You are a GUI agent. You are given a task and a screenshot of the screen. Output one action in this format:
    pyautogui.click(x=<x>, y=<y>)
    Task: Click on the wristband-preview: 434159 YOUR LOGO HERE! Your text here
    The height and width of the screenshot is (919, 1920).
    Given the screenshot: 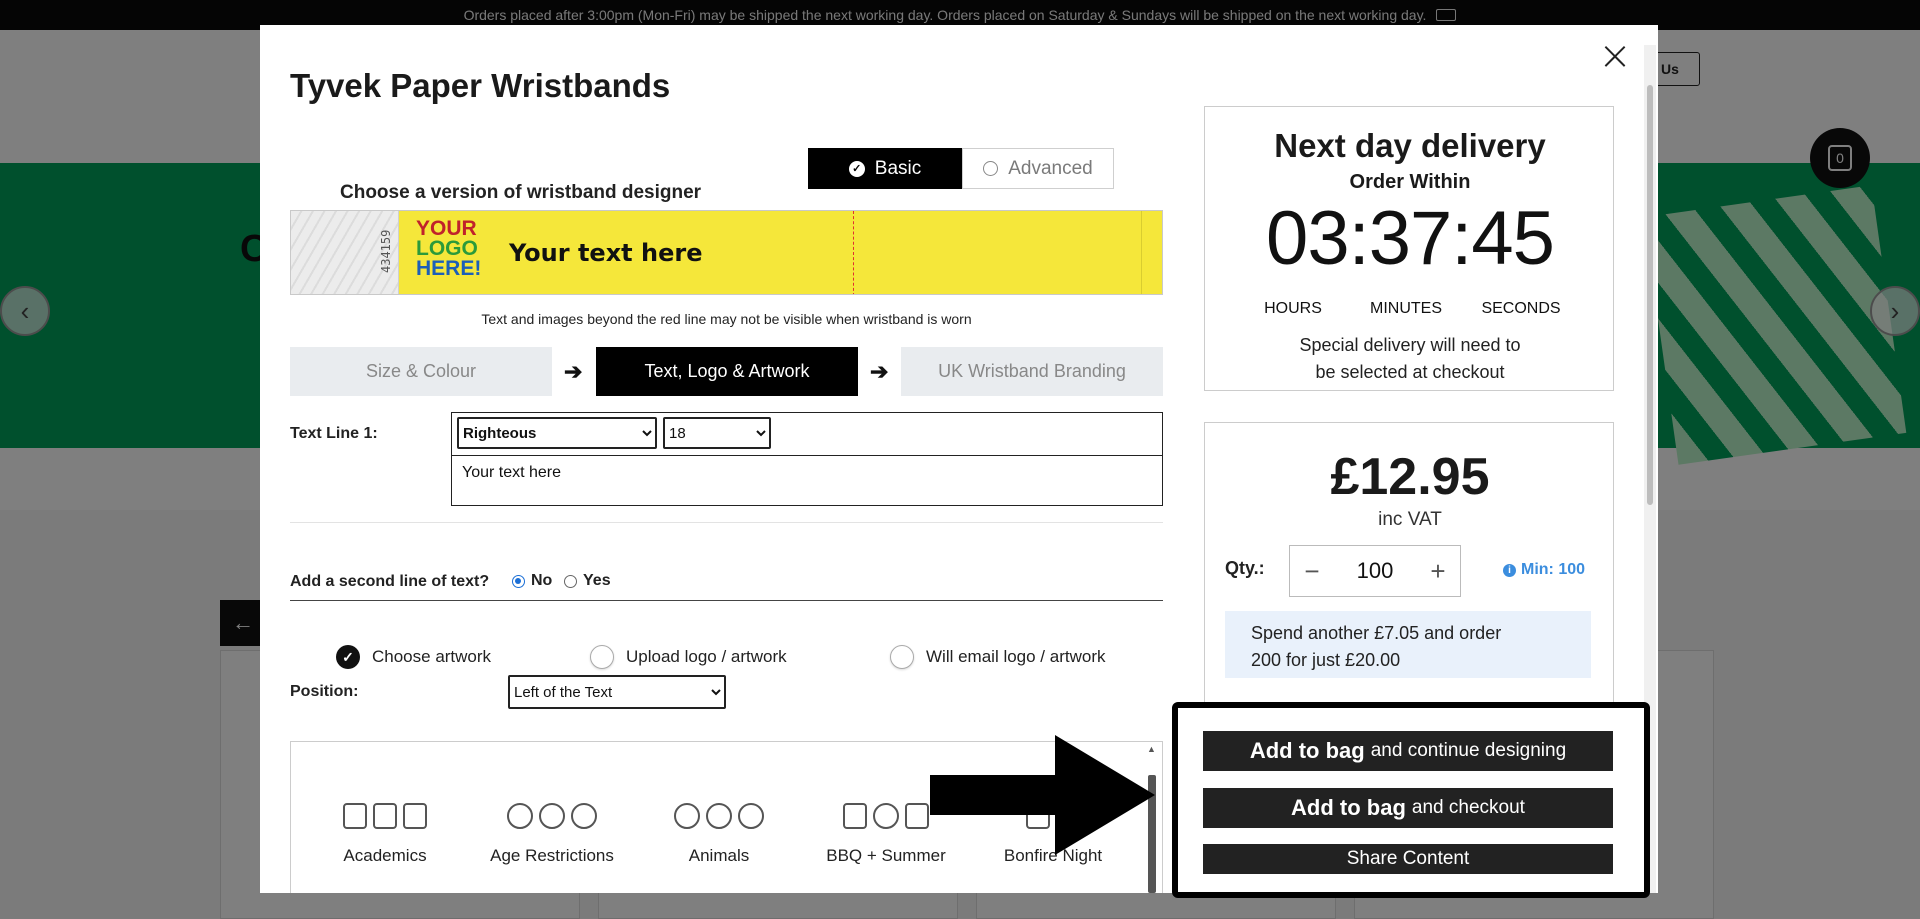 What is the action you would take?
    pyautogui.click(x=726, y=252)
    